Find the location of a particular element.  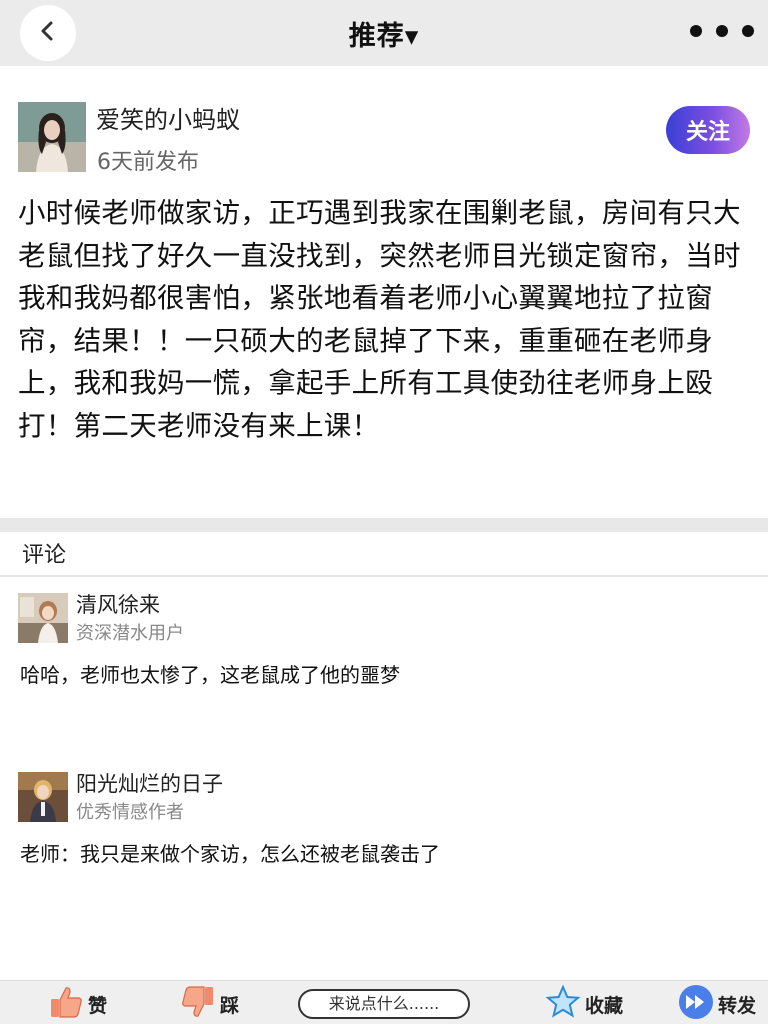

more-dots-icon is located at coordinates (696, 31).